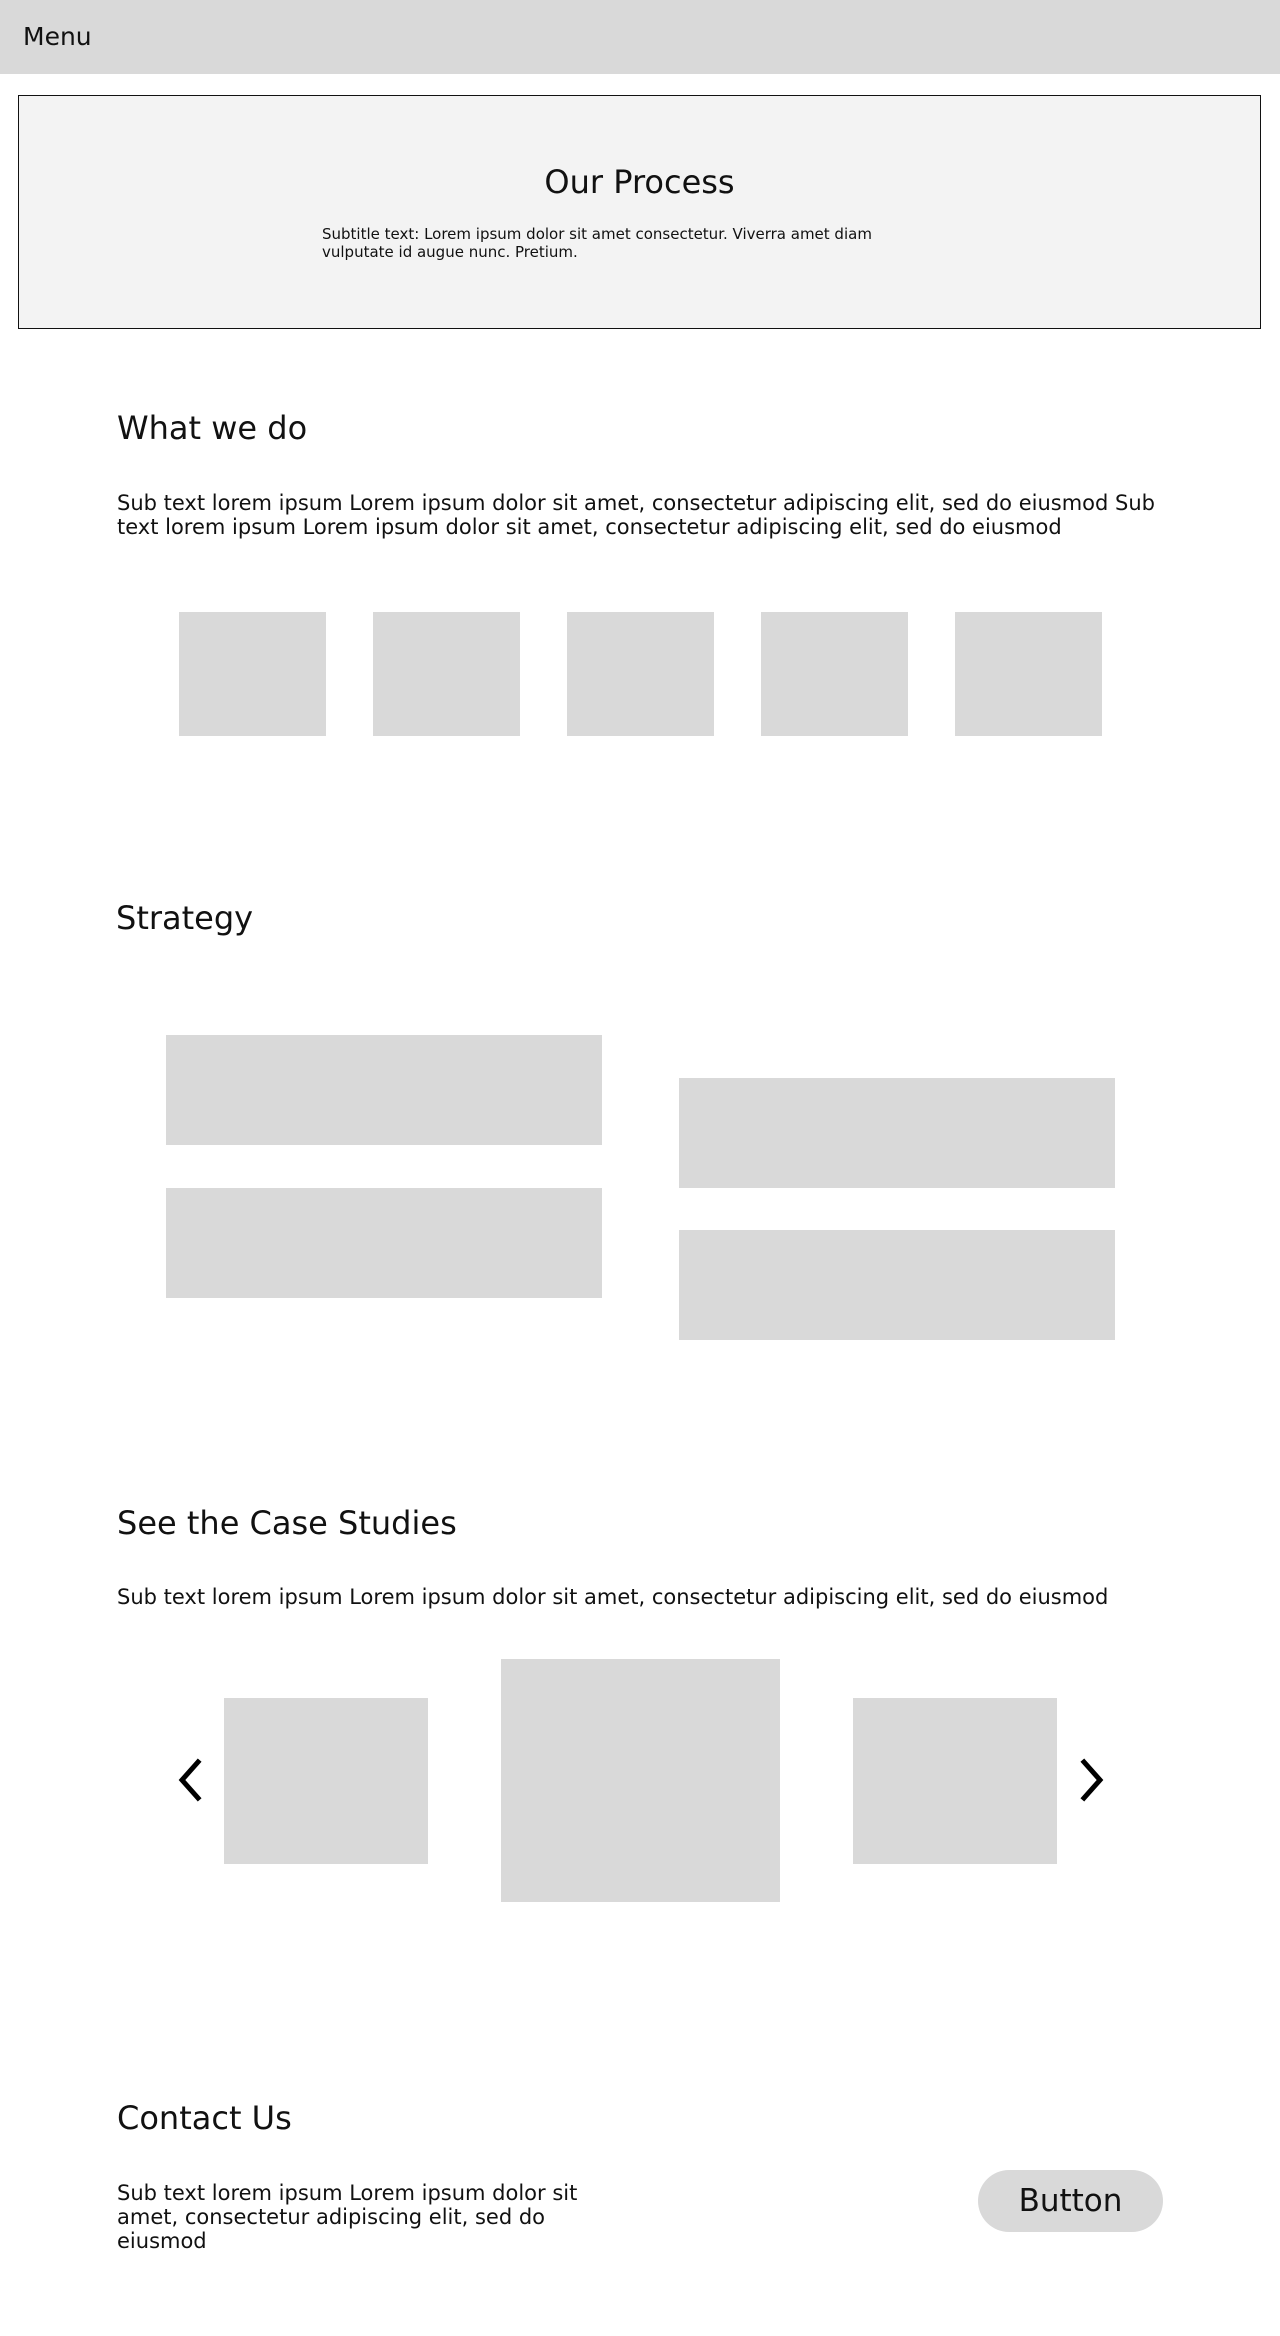 This screenshot has height=2336, width=1280. What do you see at coordinates (57, 37) in the screenshot?
I see `menu-button: Menu` at bounding box center [57, 37].